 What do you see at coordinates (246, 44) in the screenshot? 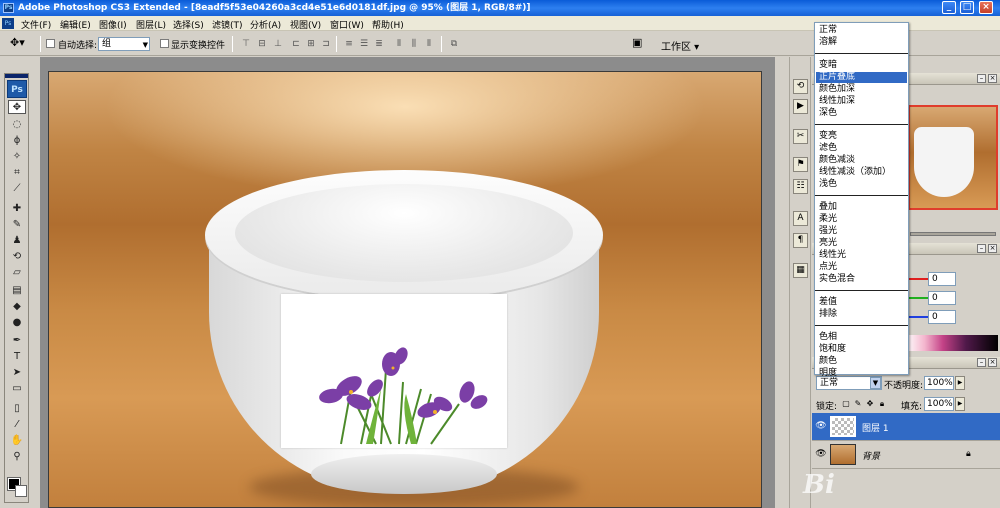
I see `align-top-icon: ⊤` at bounding box center [246, 44].